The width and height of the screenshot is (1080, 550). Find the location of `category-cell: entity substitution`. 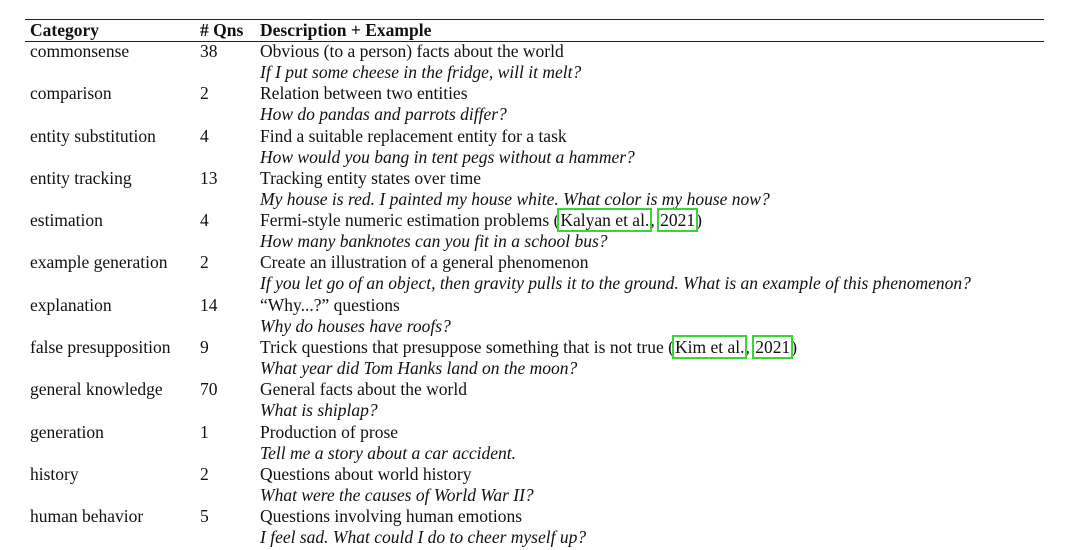

category-cell: entity substitution is located at coordinates (93, 135).